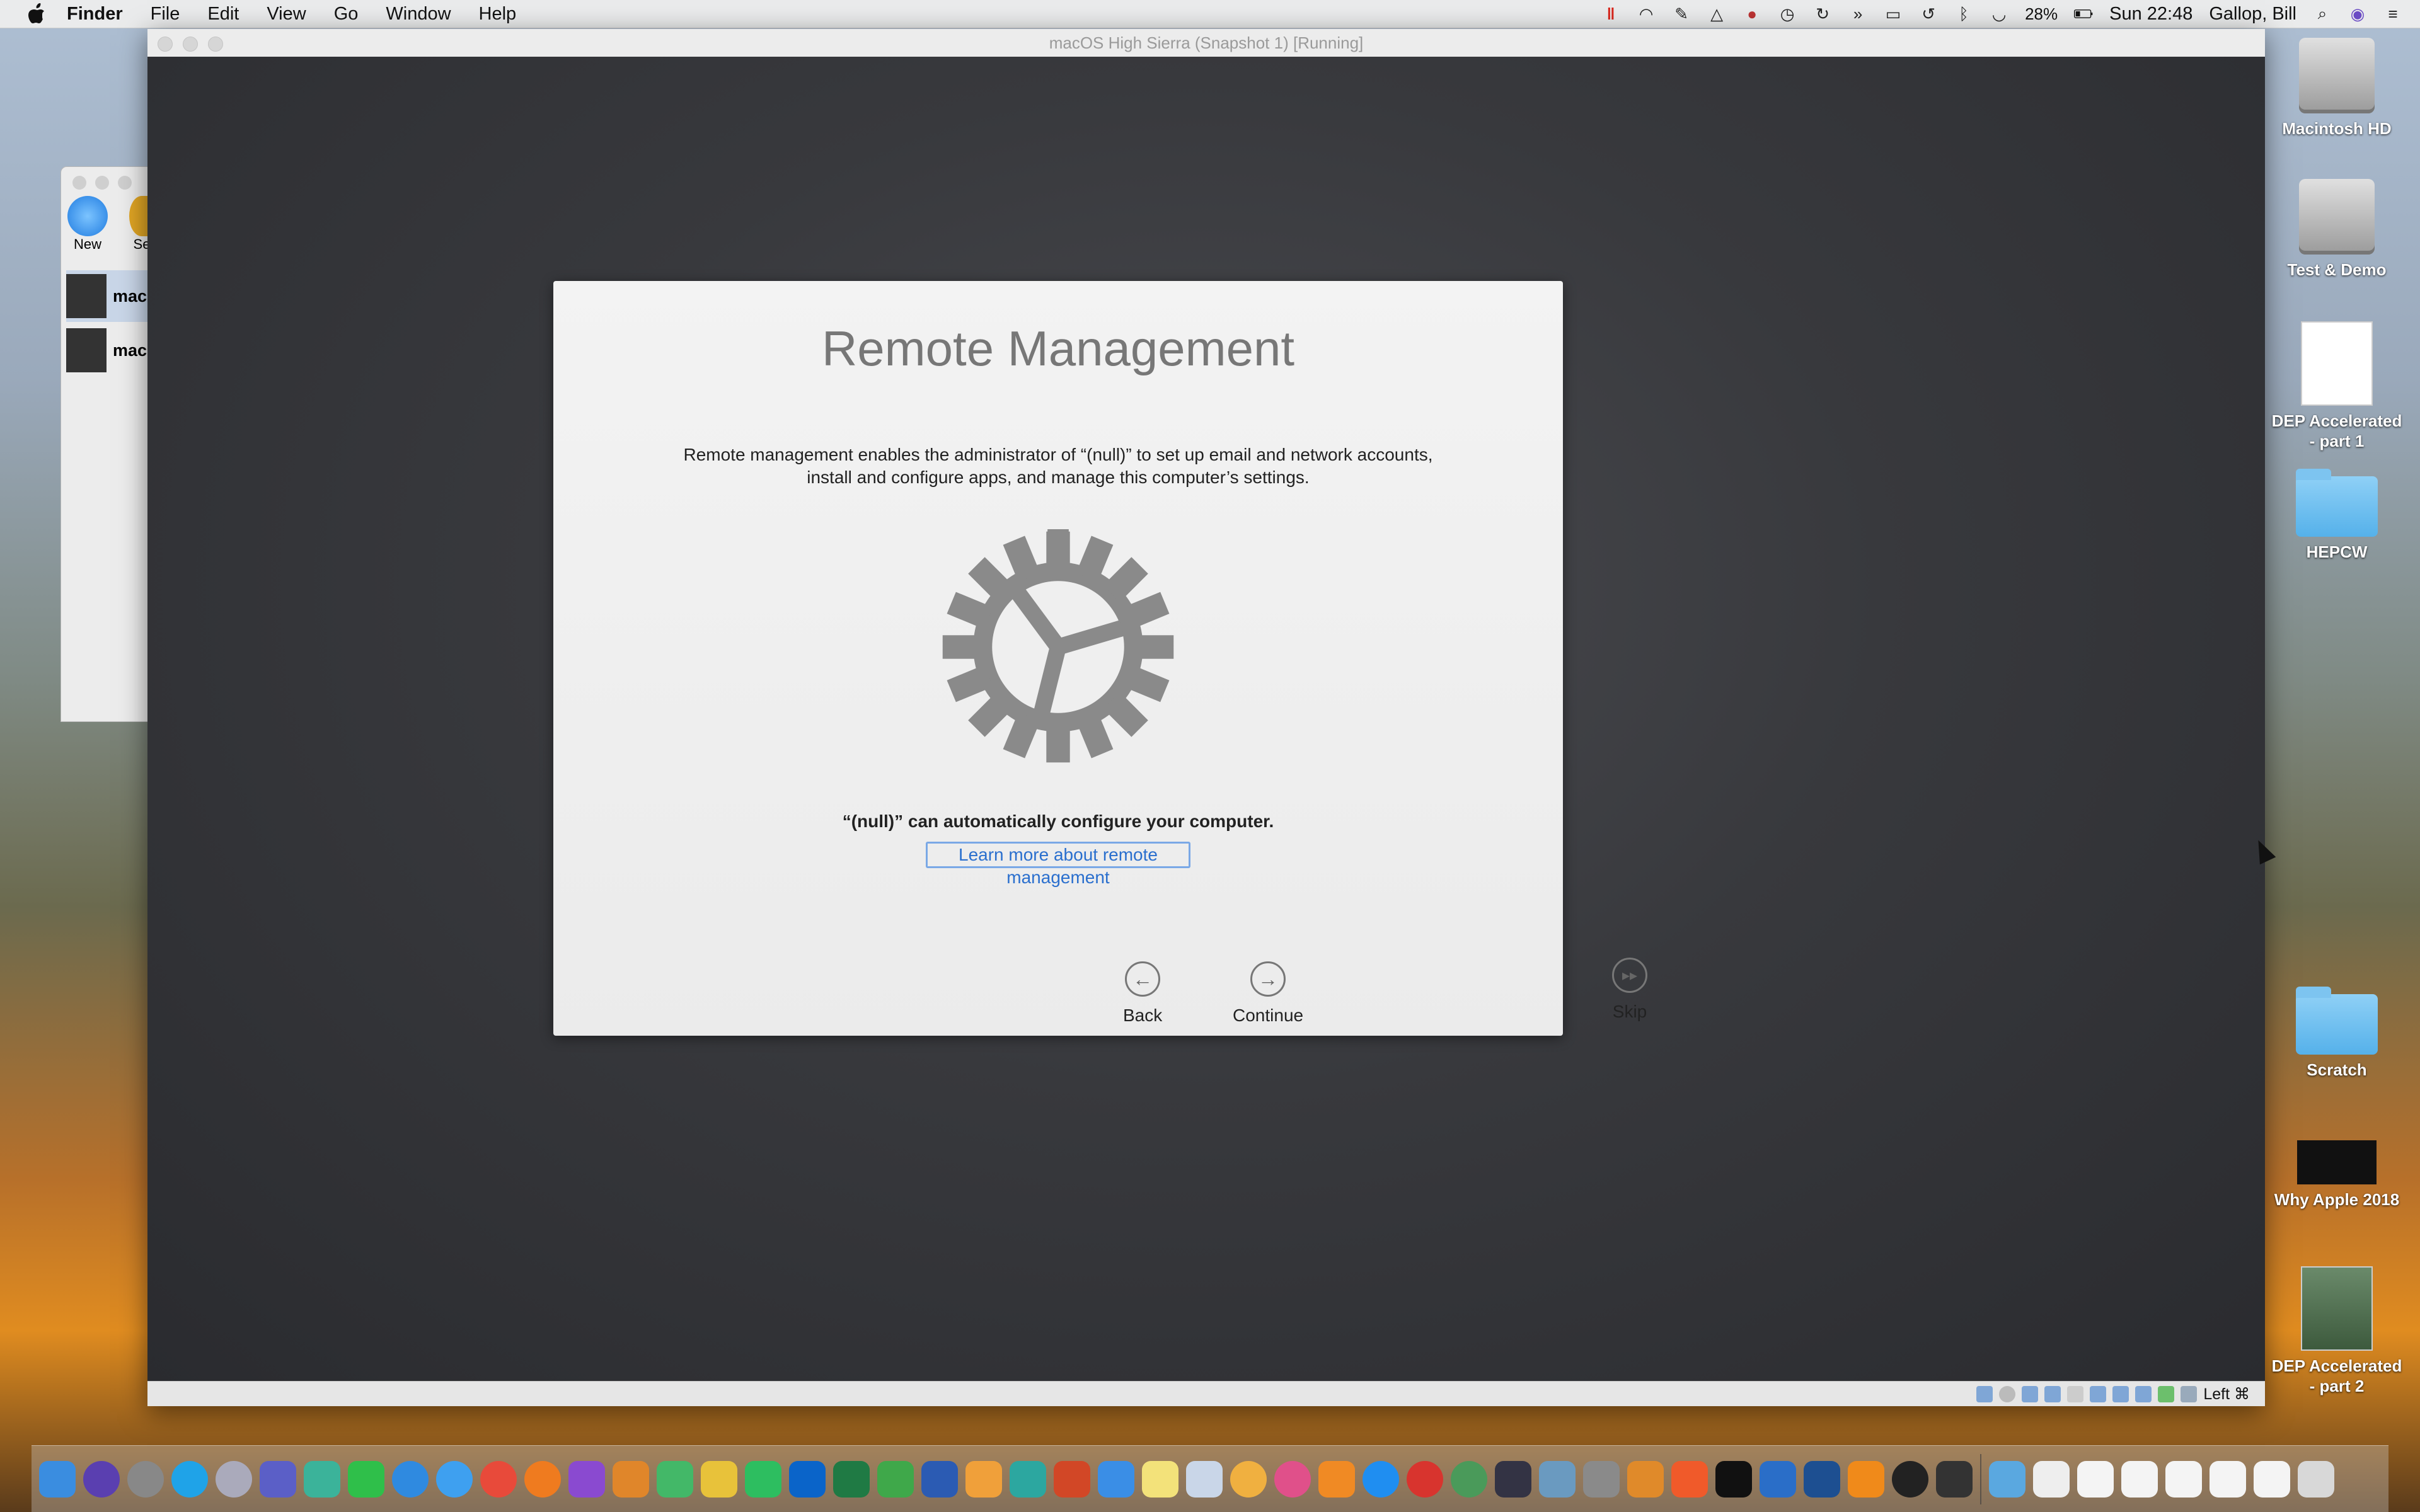 The image size is (2420, 1512). Describe the element at coordinates (2052, 1479) in the screenshot. I see `document-icon` at that location.